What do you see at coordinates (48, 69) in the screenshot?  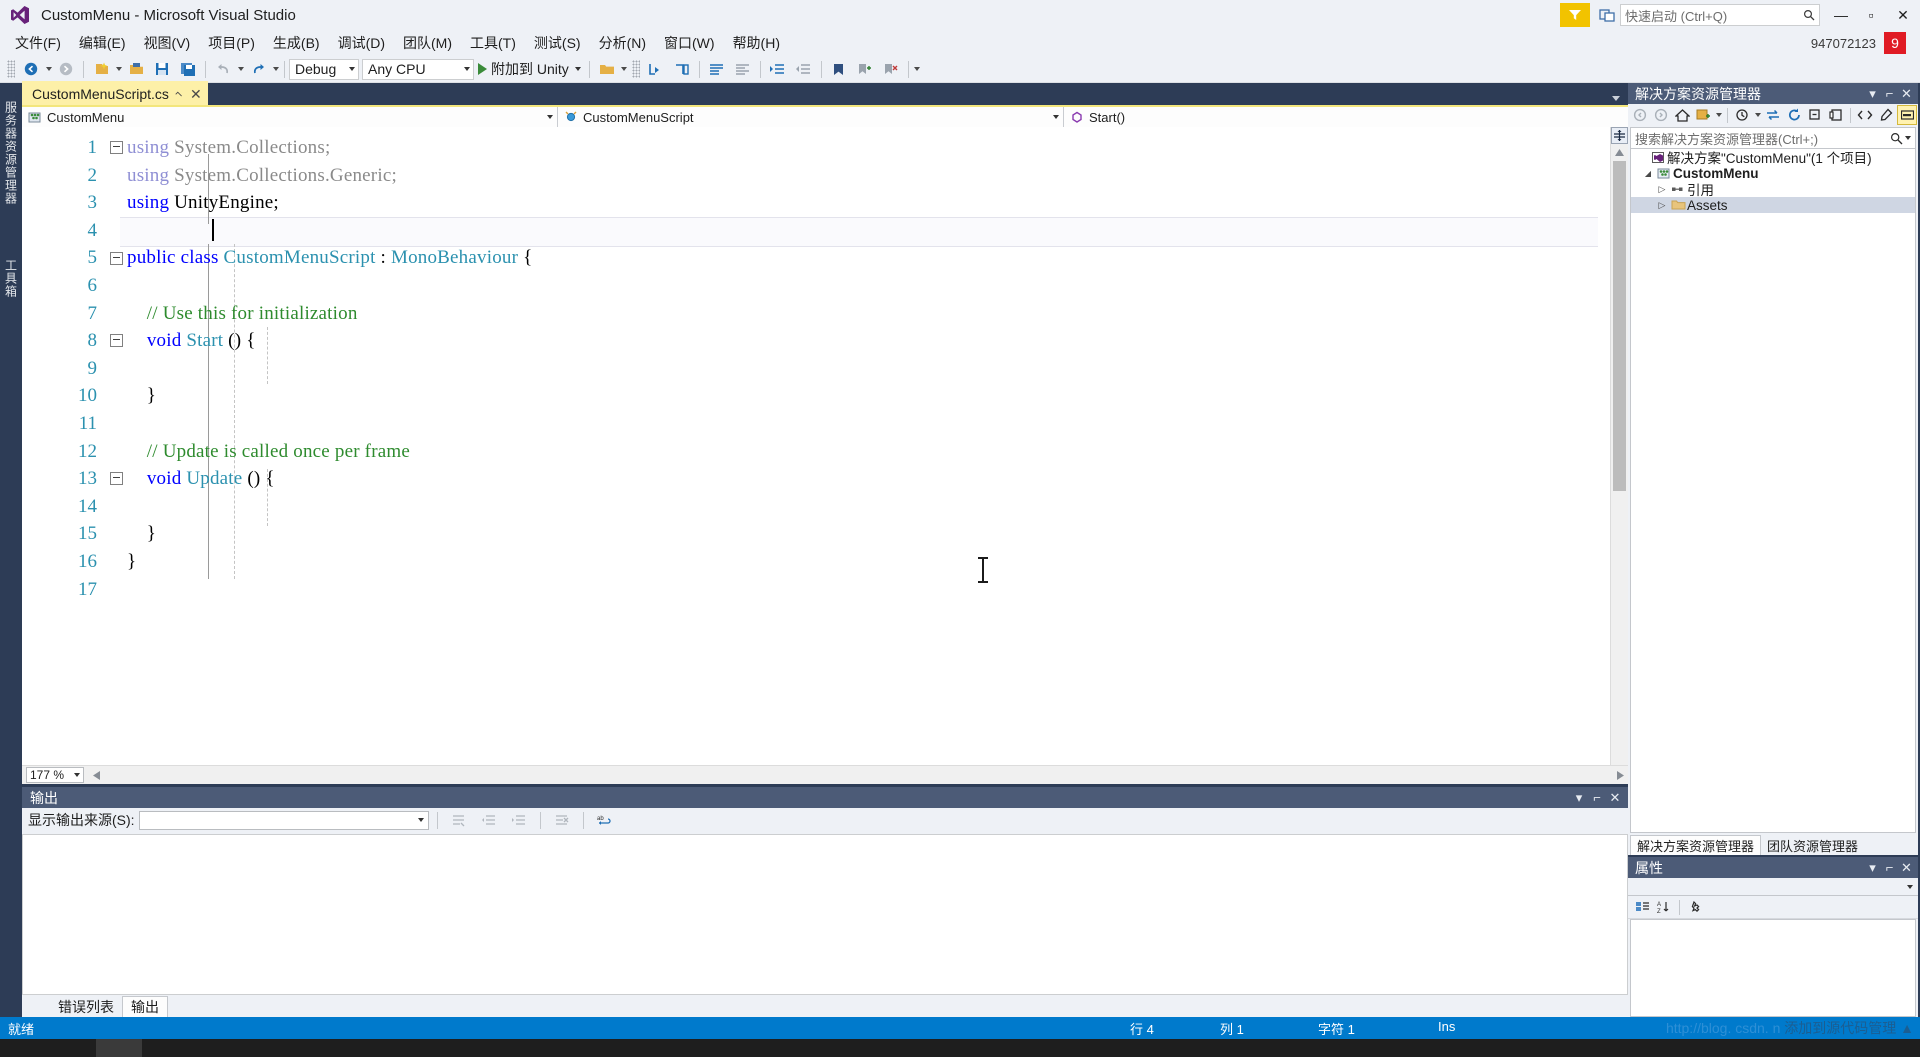 I see `navigate-backward-dropdown` at bounding box center [48, 69].